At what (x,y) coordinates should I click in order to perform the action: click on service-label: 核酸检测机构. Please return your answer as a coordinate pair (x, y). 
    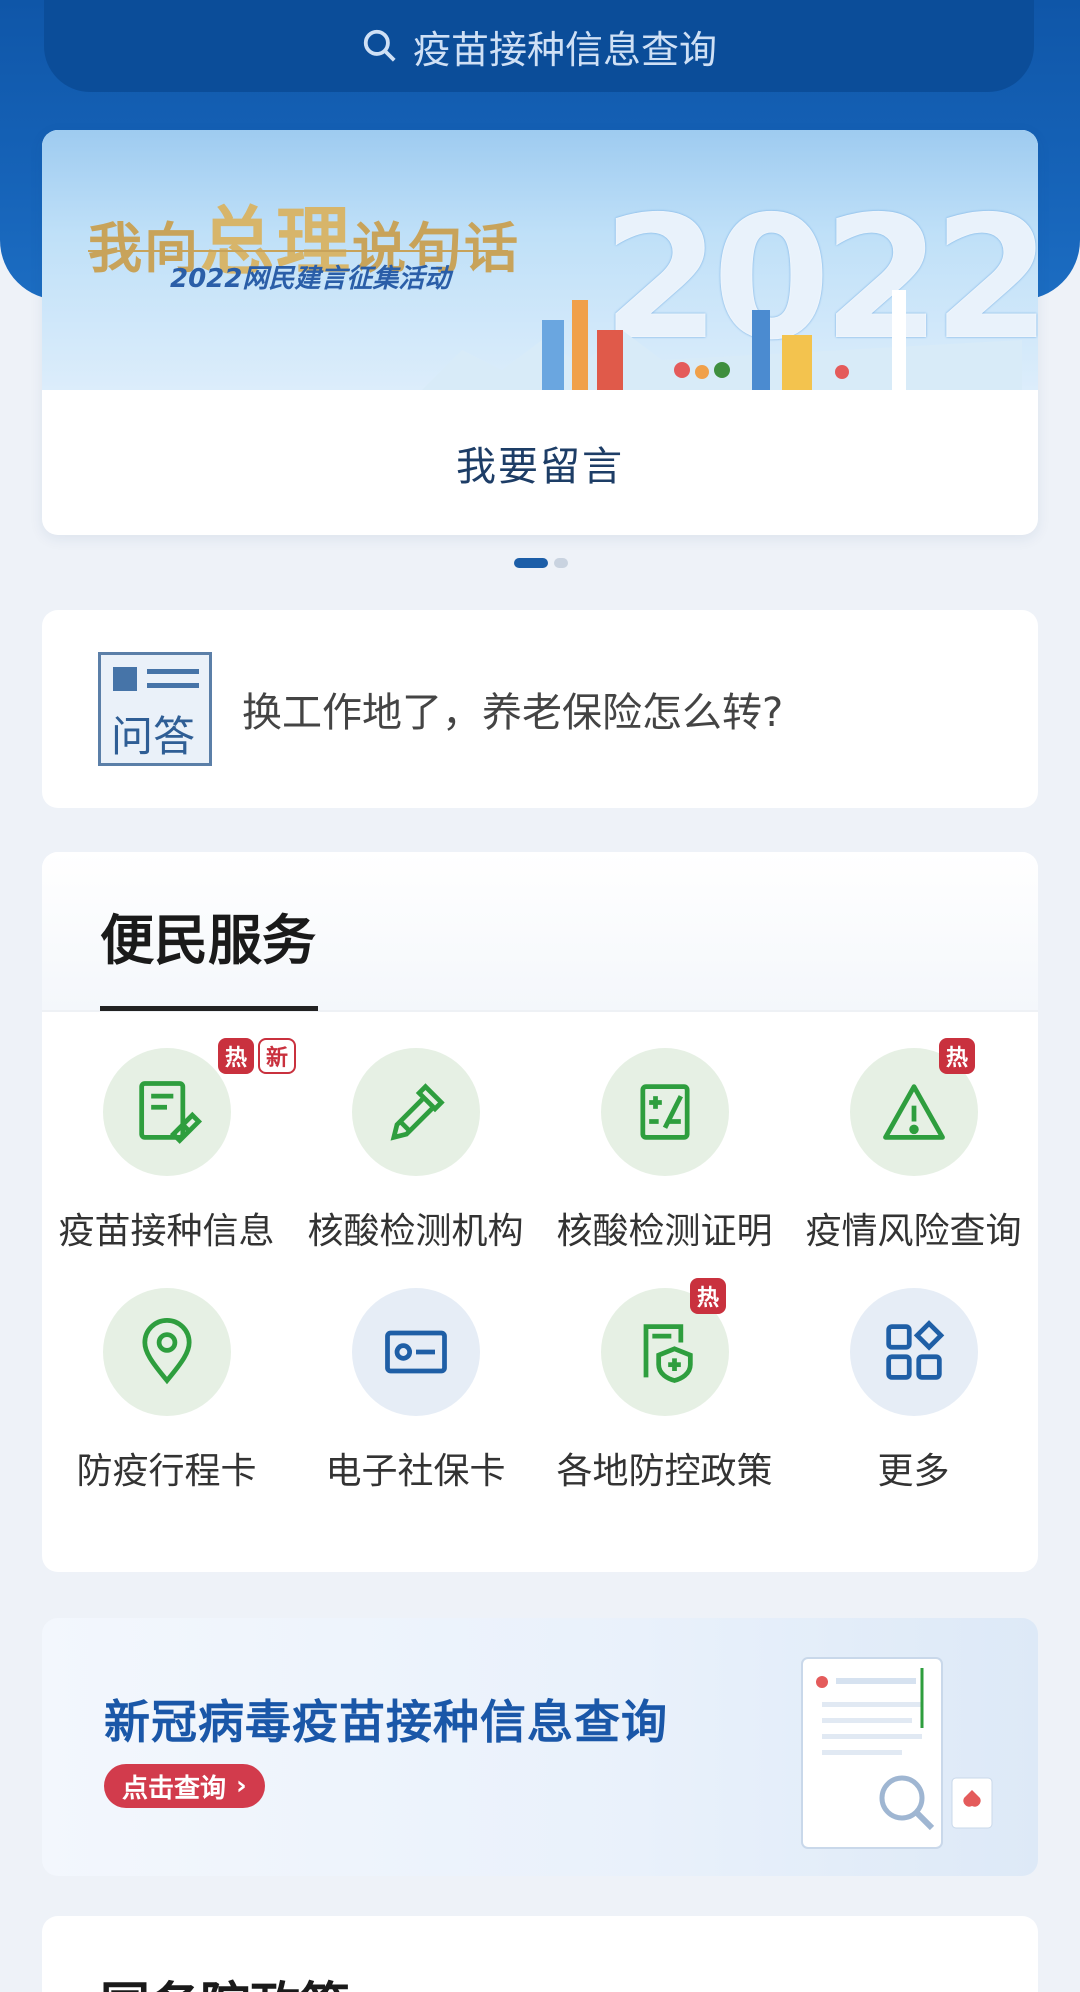
    Looking at the image, I should click on (415, 1231).